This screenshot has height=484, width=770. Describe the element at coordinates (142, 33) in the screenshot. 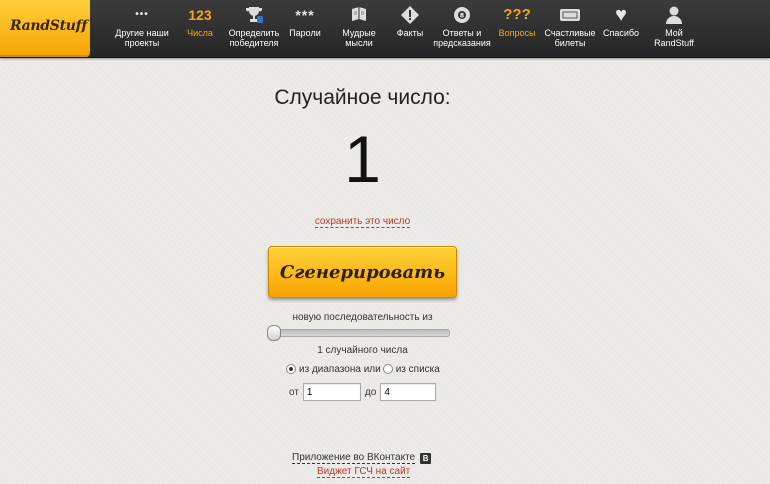

I see `nav-label: Другие наши` at that location.